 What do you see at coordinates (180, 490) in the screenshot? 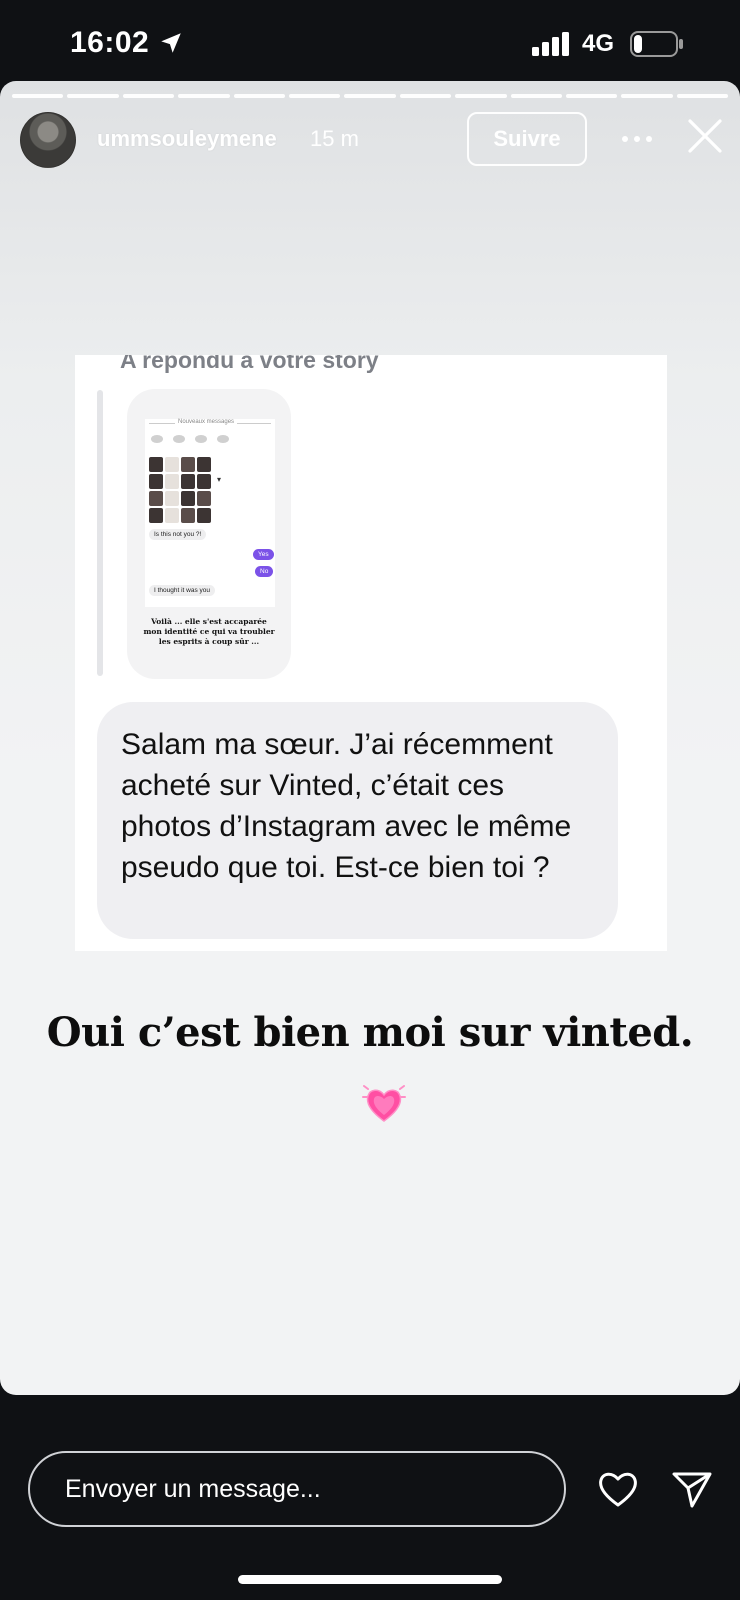
I see `clothes-photo-grid` at bounding box center [180, 490].